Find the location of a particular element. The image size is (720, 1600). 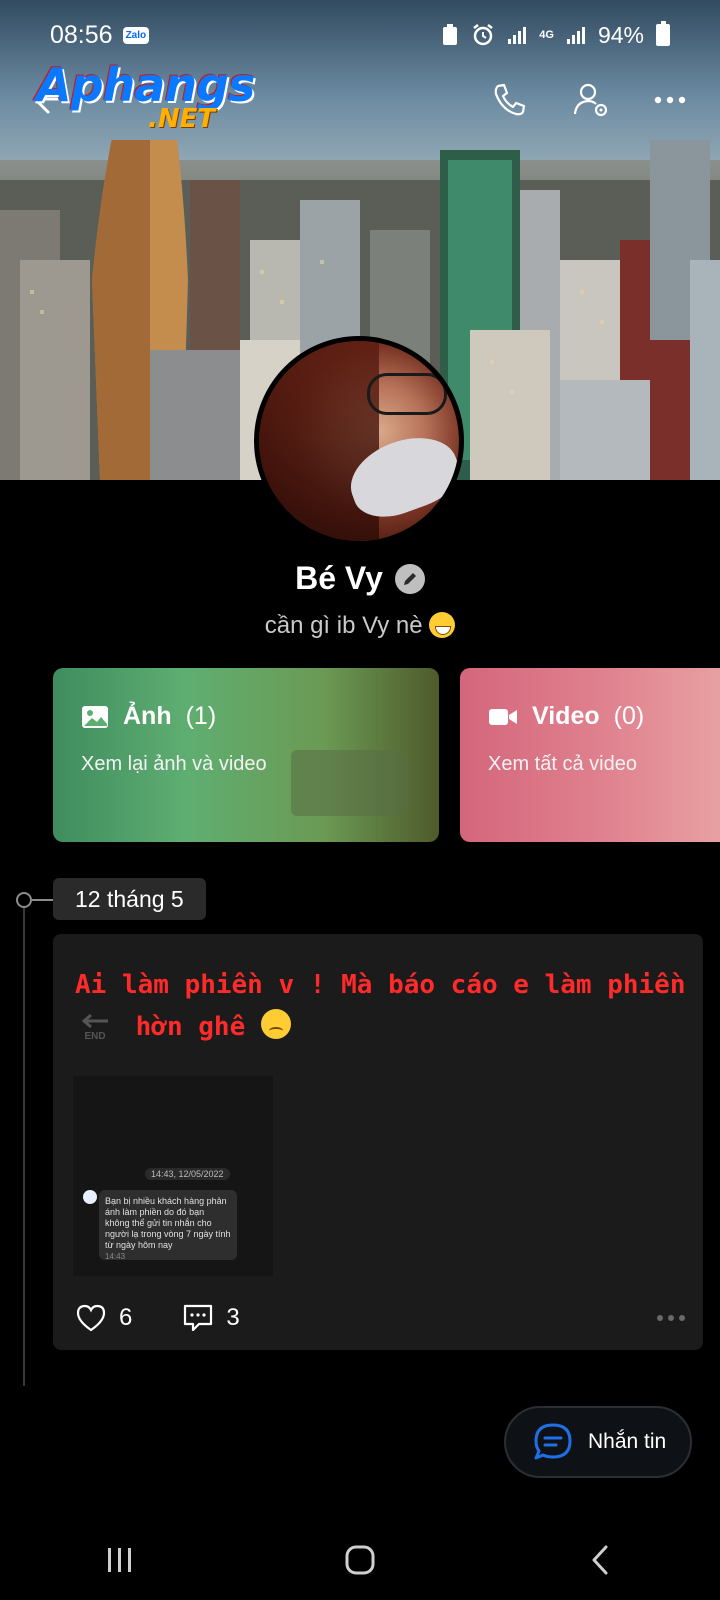

watermark-logo: Aphangs is located at coordinates (145, 85).